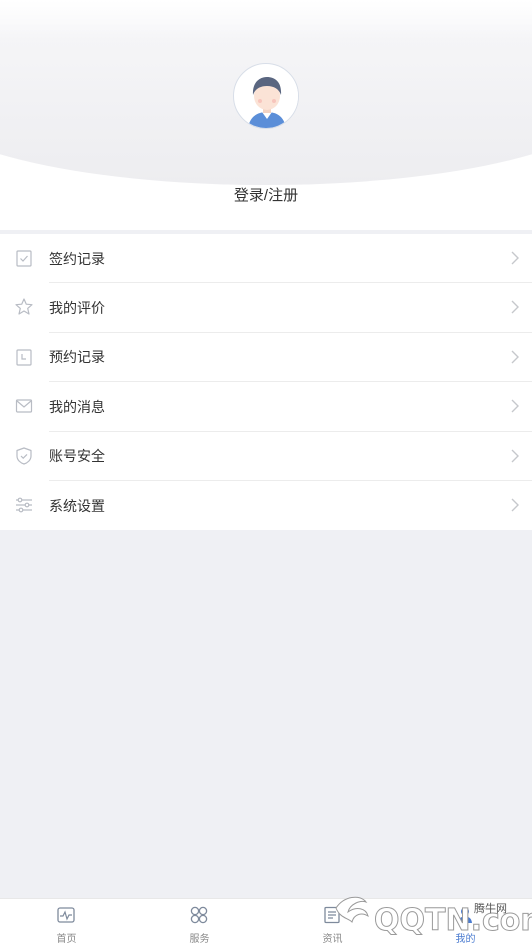 The width and height of the screenshot is (532, 944). I want to click on menu-item-my-reviews: 我的评价, so click(266, 308).